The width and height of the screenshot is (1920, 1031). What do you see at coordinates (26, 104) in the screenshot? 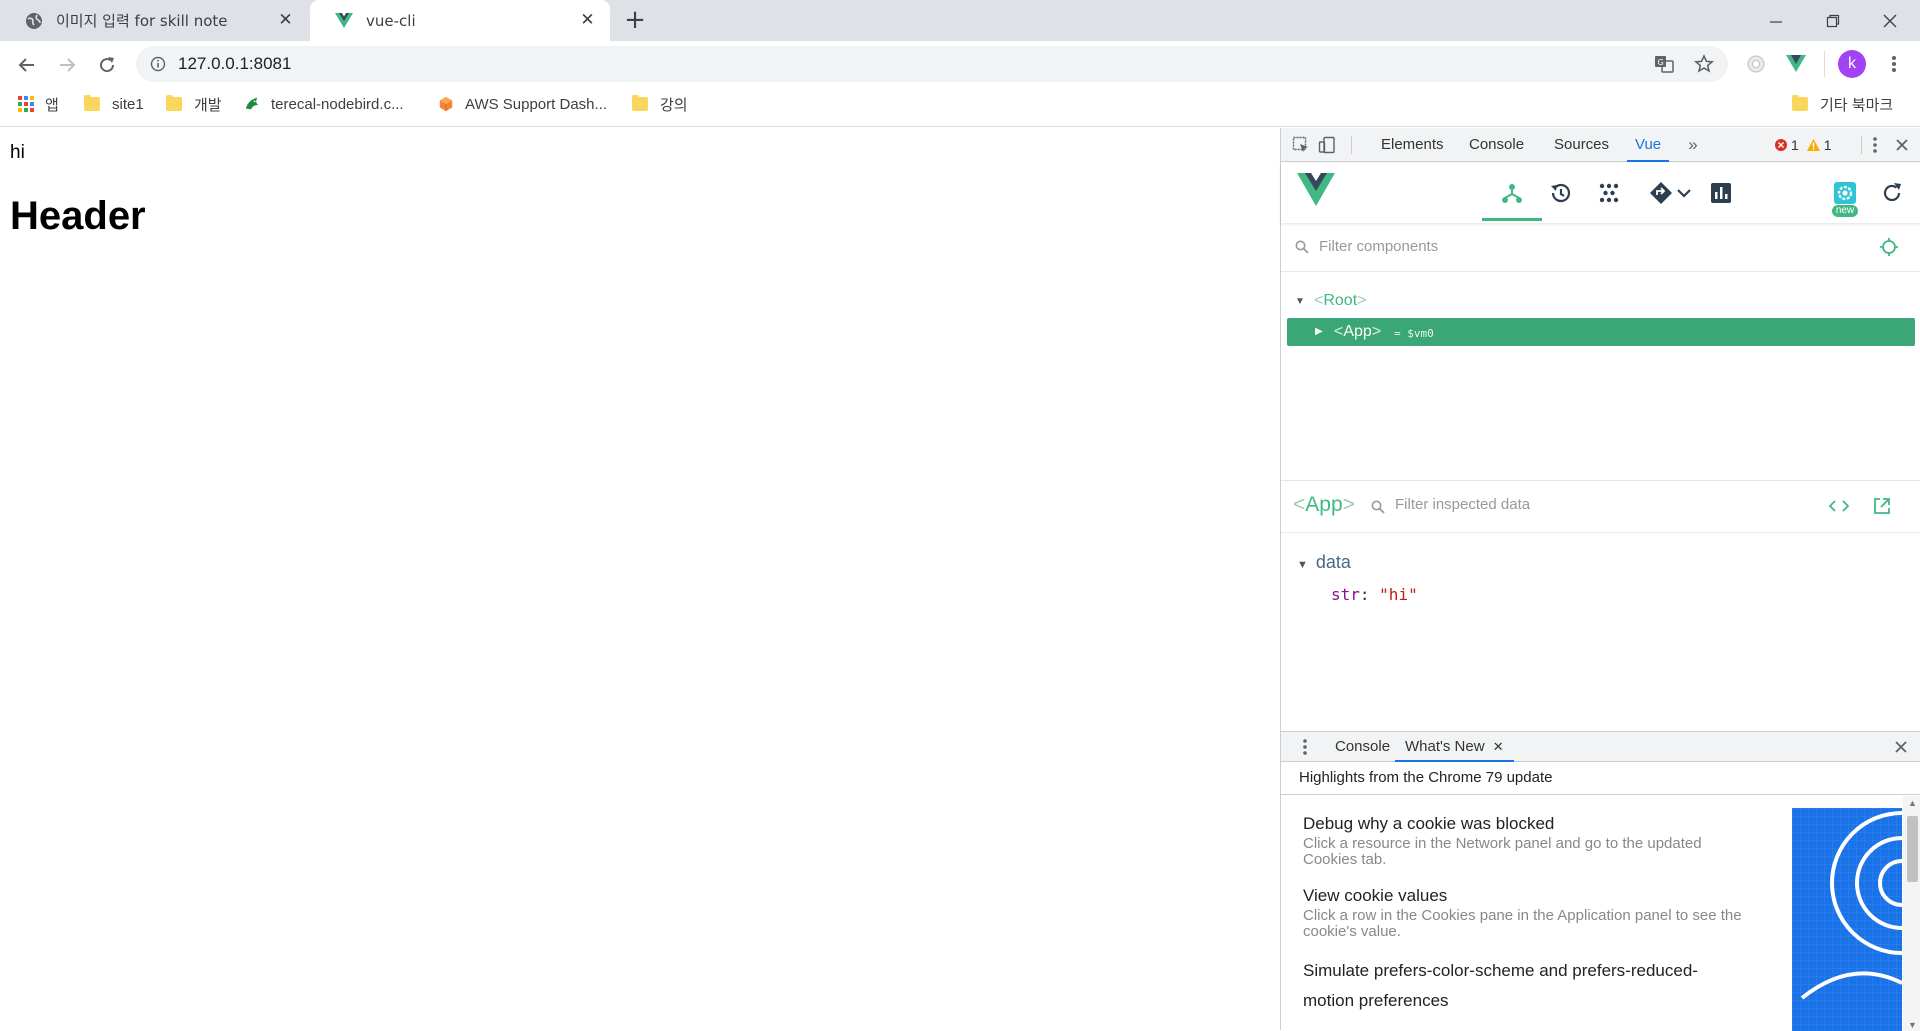
I see `apps-grid-icon` at bounding box center [26, 104].